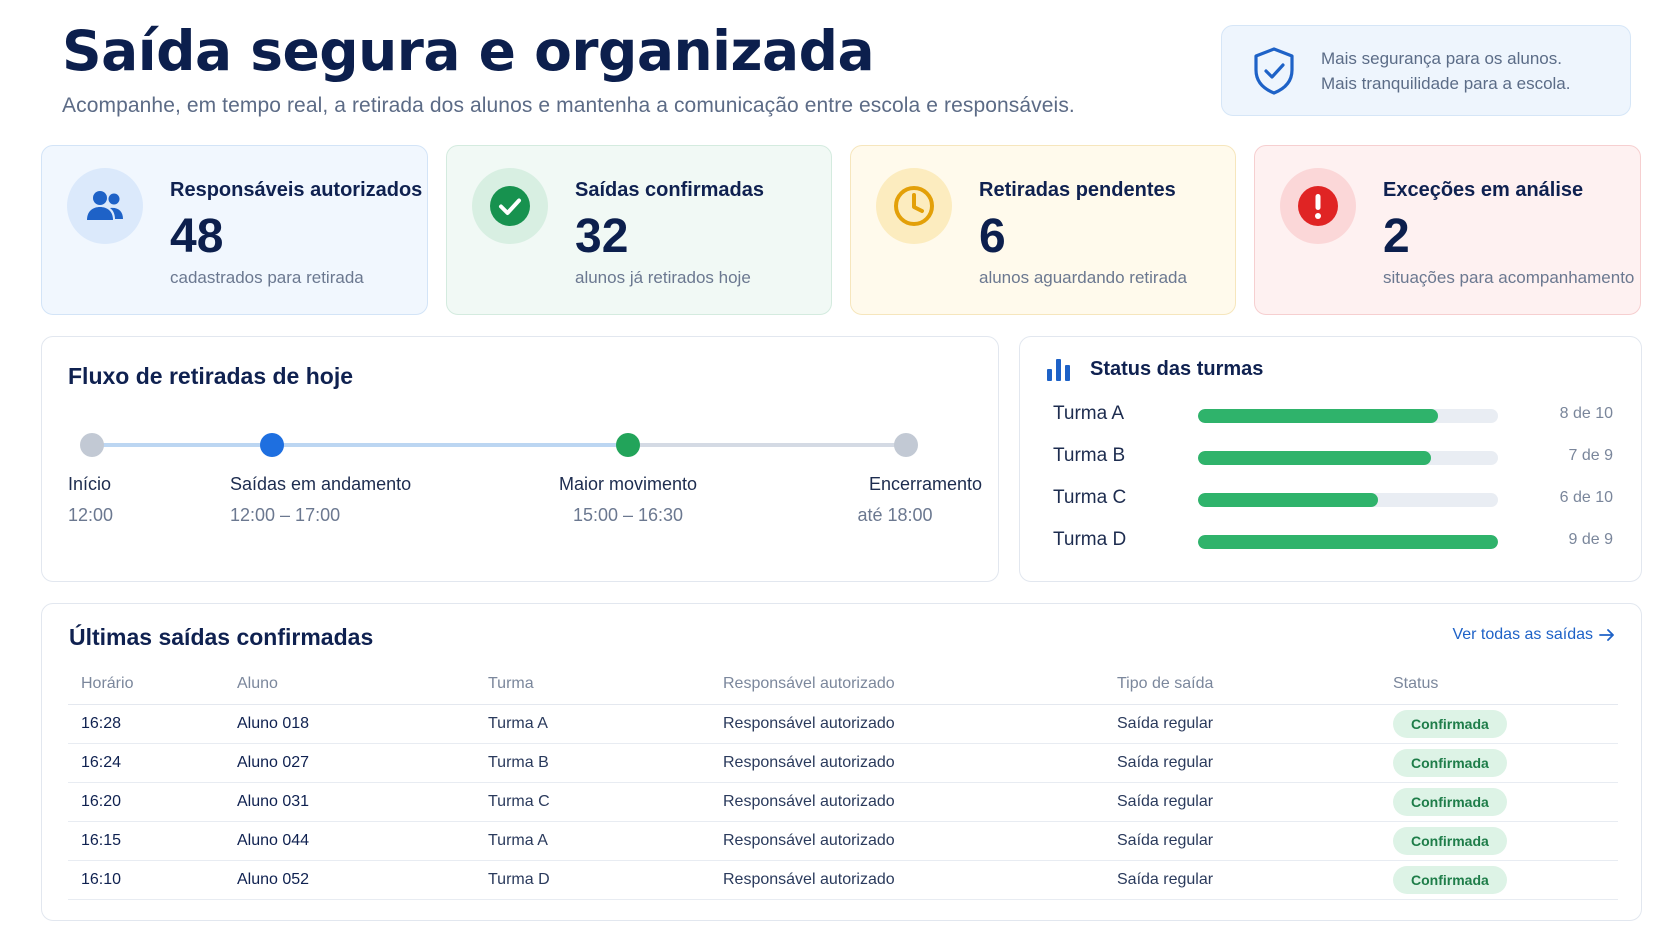 The width and height of the screenshot is (1672, 941). What do you see at coordinates (1590, 455) in the screenshot?
I see `class-count: 7 de 9` at bounding box center [1590, 455].